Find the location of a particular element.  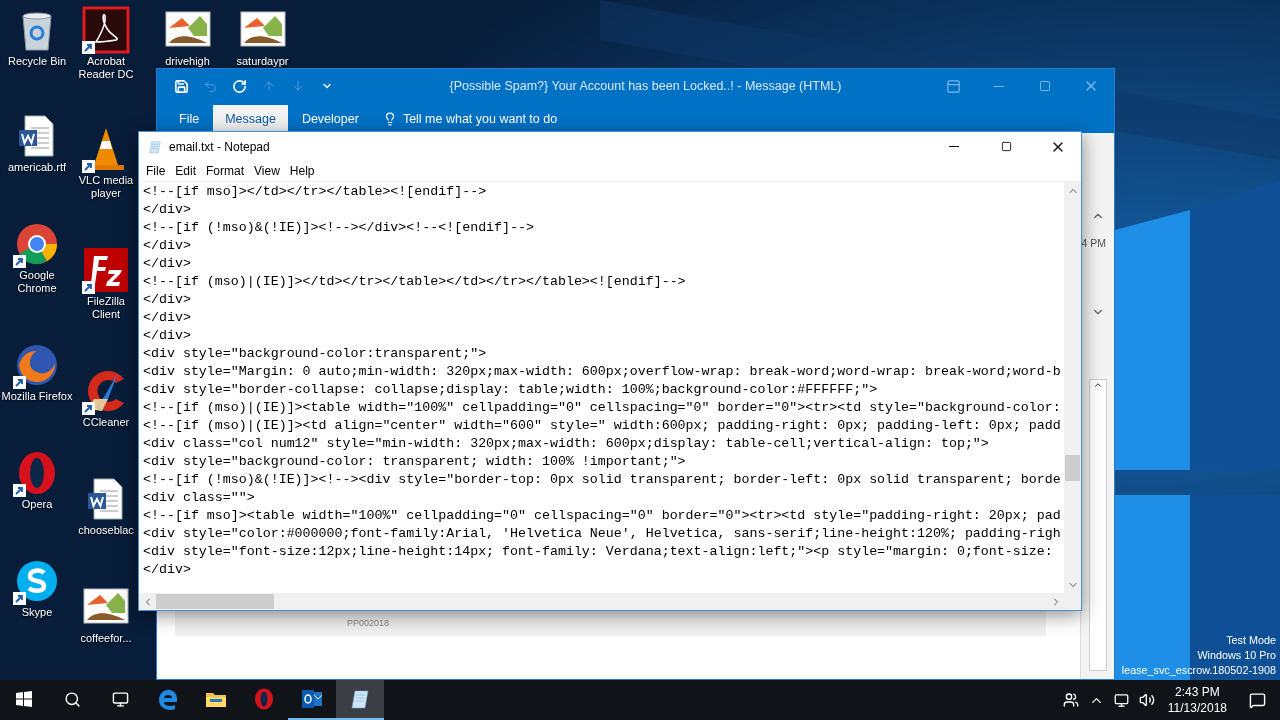

menu-item: Help is located at coordinates (302, 171).